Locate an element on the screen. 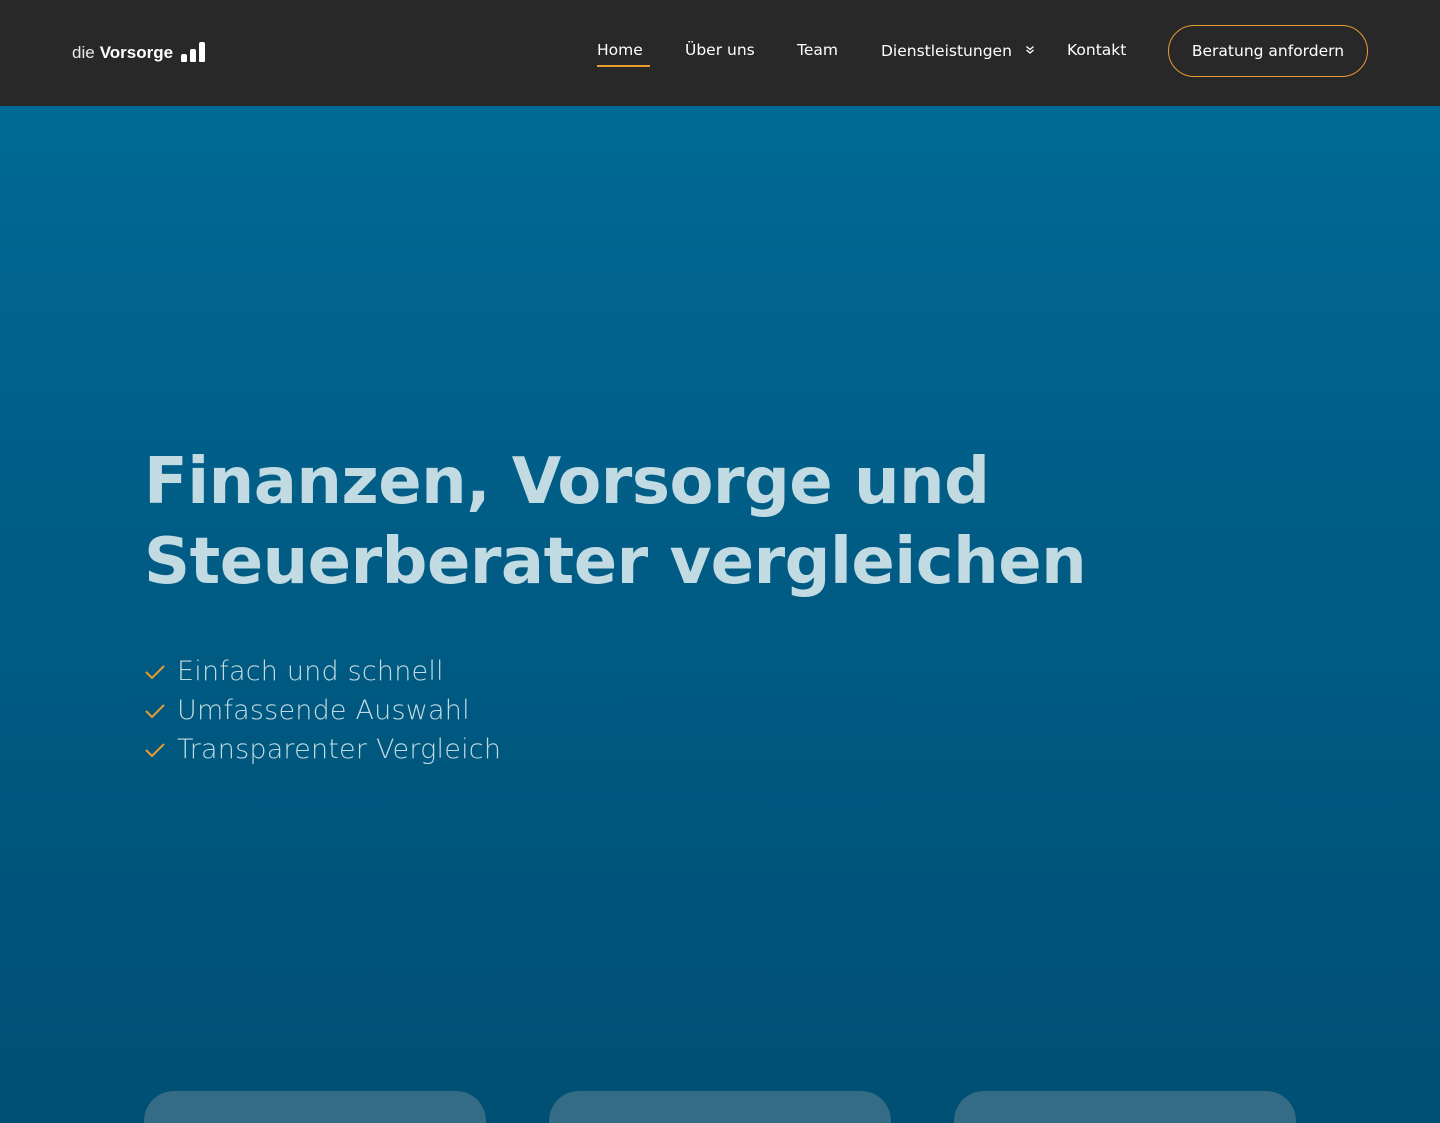  nav-item-services: Dienstleistungen is located at coordinates (958, 51).